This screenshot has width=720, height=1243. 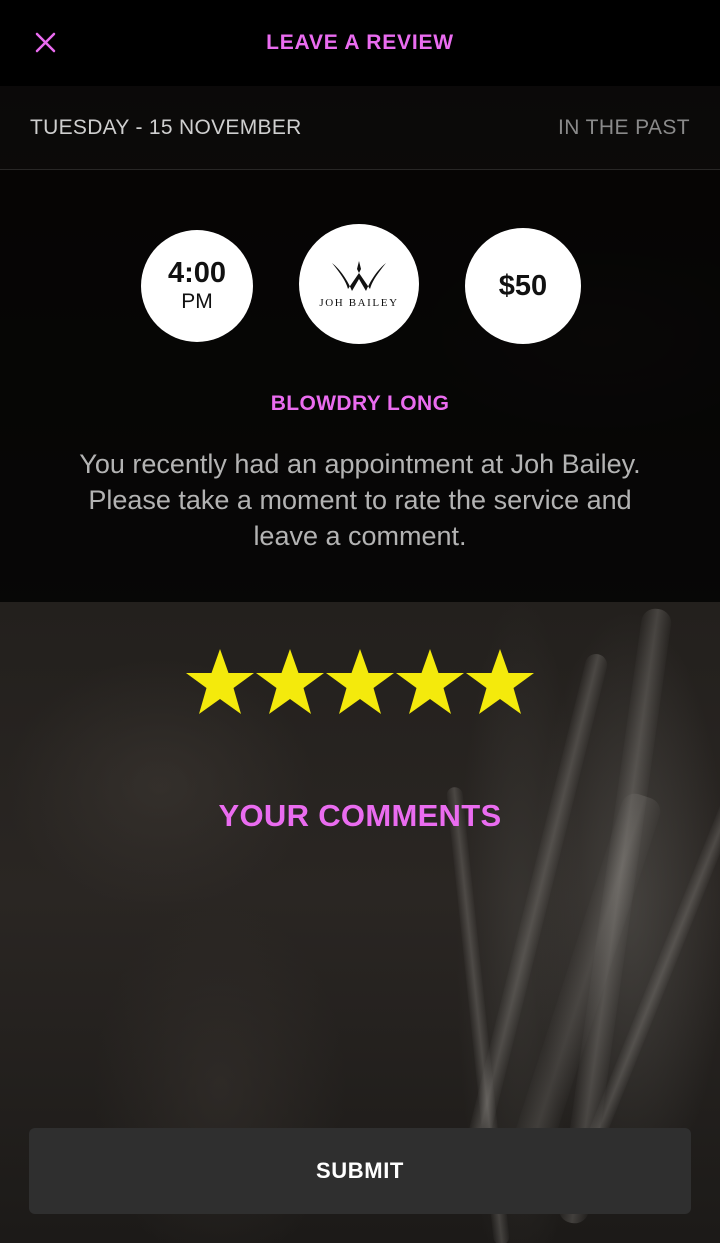 I want to click on time-period: PM, so click(x=197, y=301).